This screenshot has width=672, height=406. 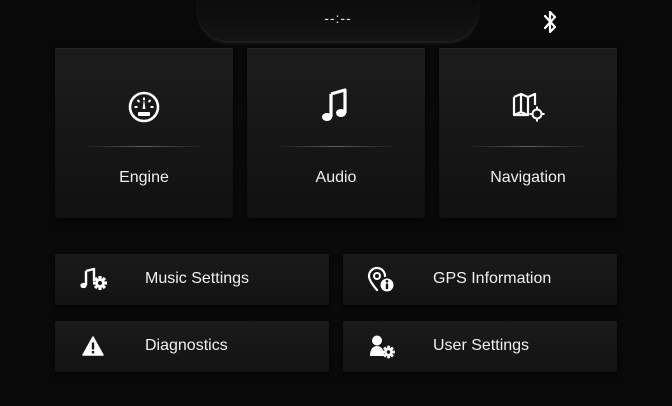 I want to click on gps-information-button: GPS Information, so click(x=480, y=279).